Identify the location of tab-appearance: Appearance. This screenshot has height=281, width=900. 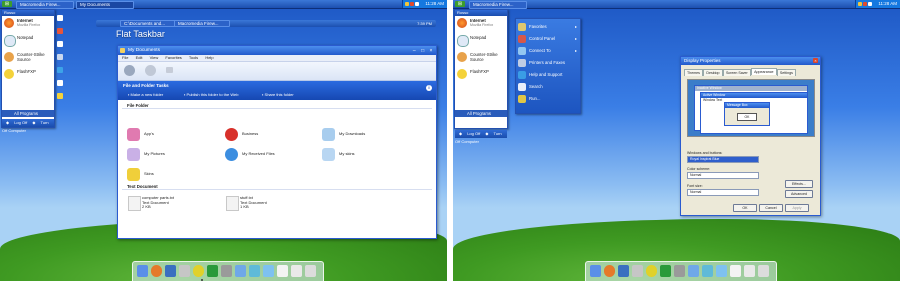
(764, 71).